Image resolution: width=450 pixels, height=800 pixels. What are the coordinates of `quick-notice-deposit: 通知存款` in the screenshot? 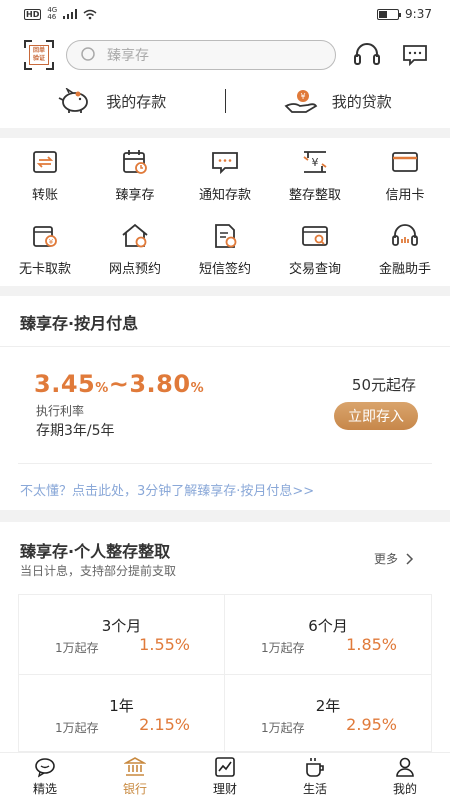 It's located at (225, 185).